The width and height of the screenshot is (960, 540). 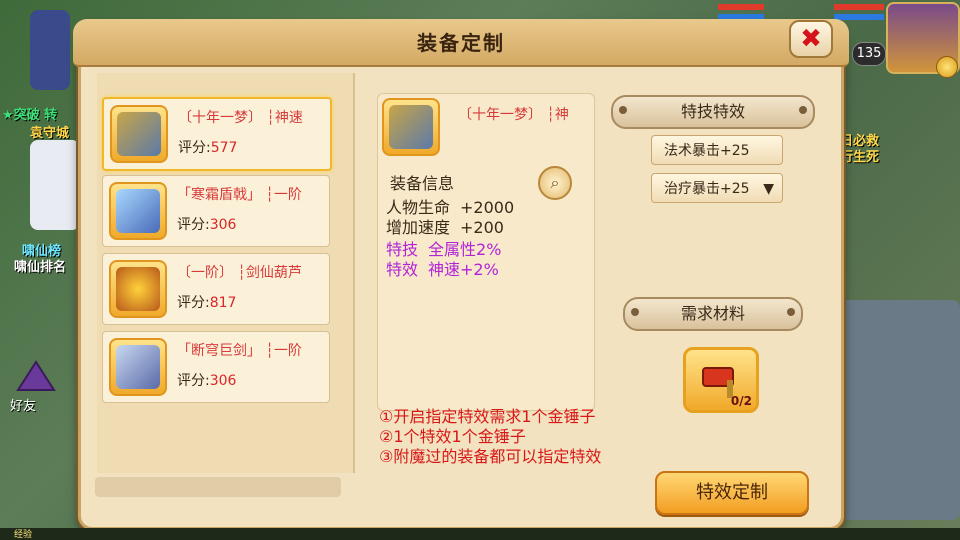 I want to click on gourd-icon, so click(x=138, y=289).